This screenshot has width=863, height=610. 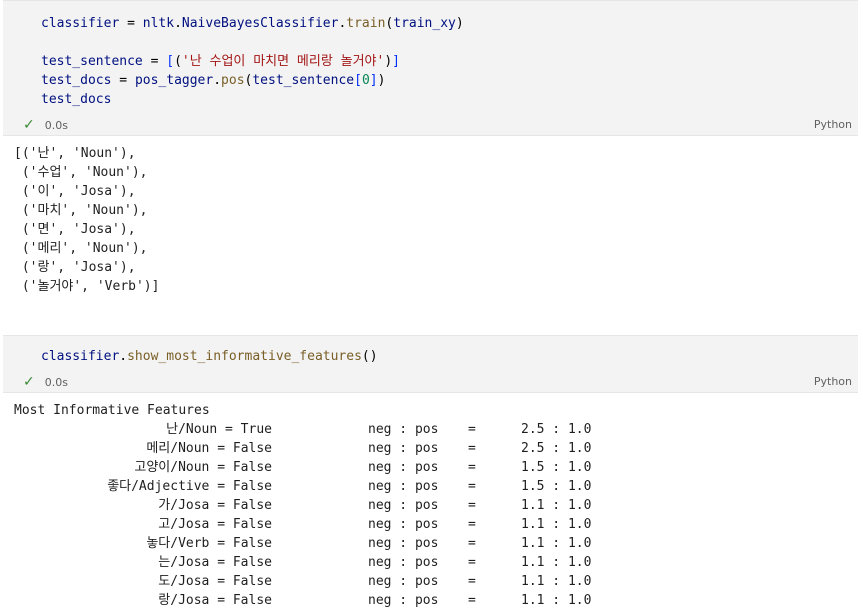 What do you see at coordinates (366, 23) in the screenshot?
I see `code-token: train` at bounding box center [366, 23].